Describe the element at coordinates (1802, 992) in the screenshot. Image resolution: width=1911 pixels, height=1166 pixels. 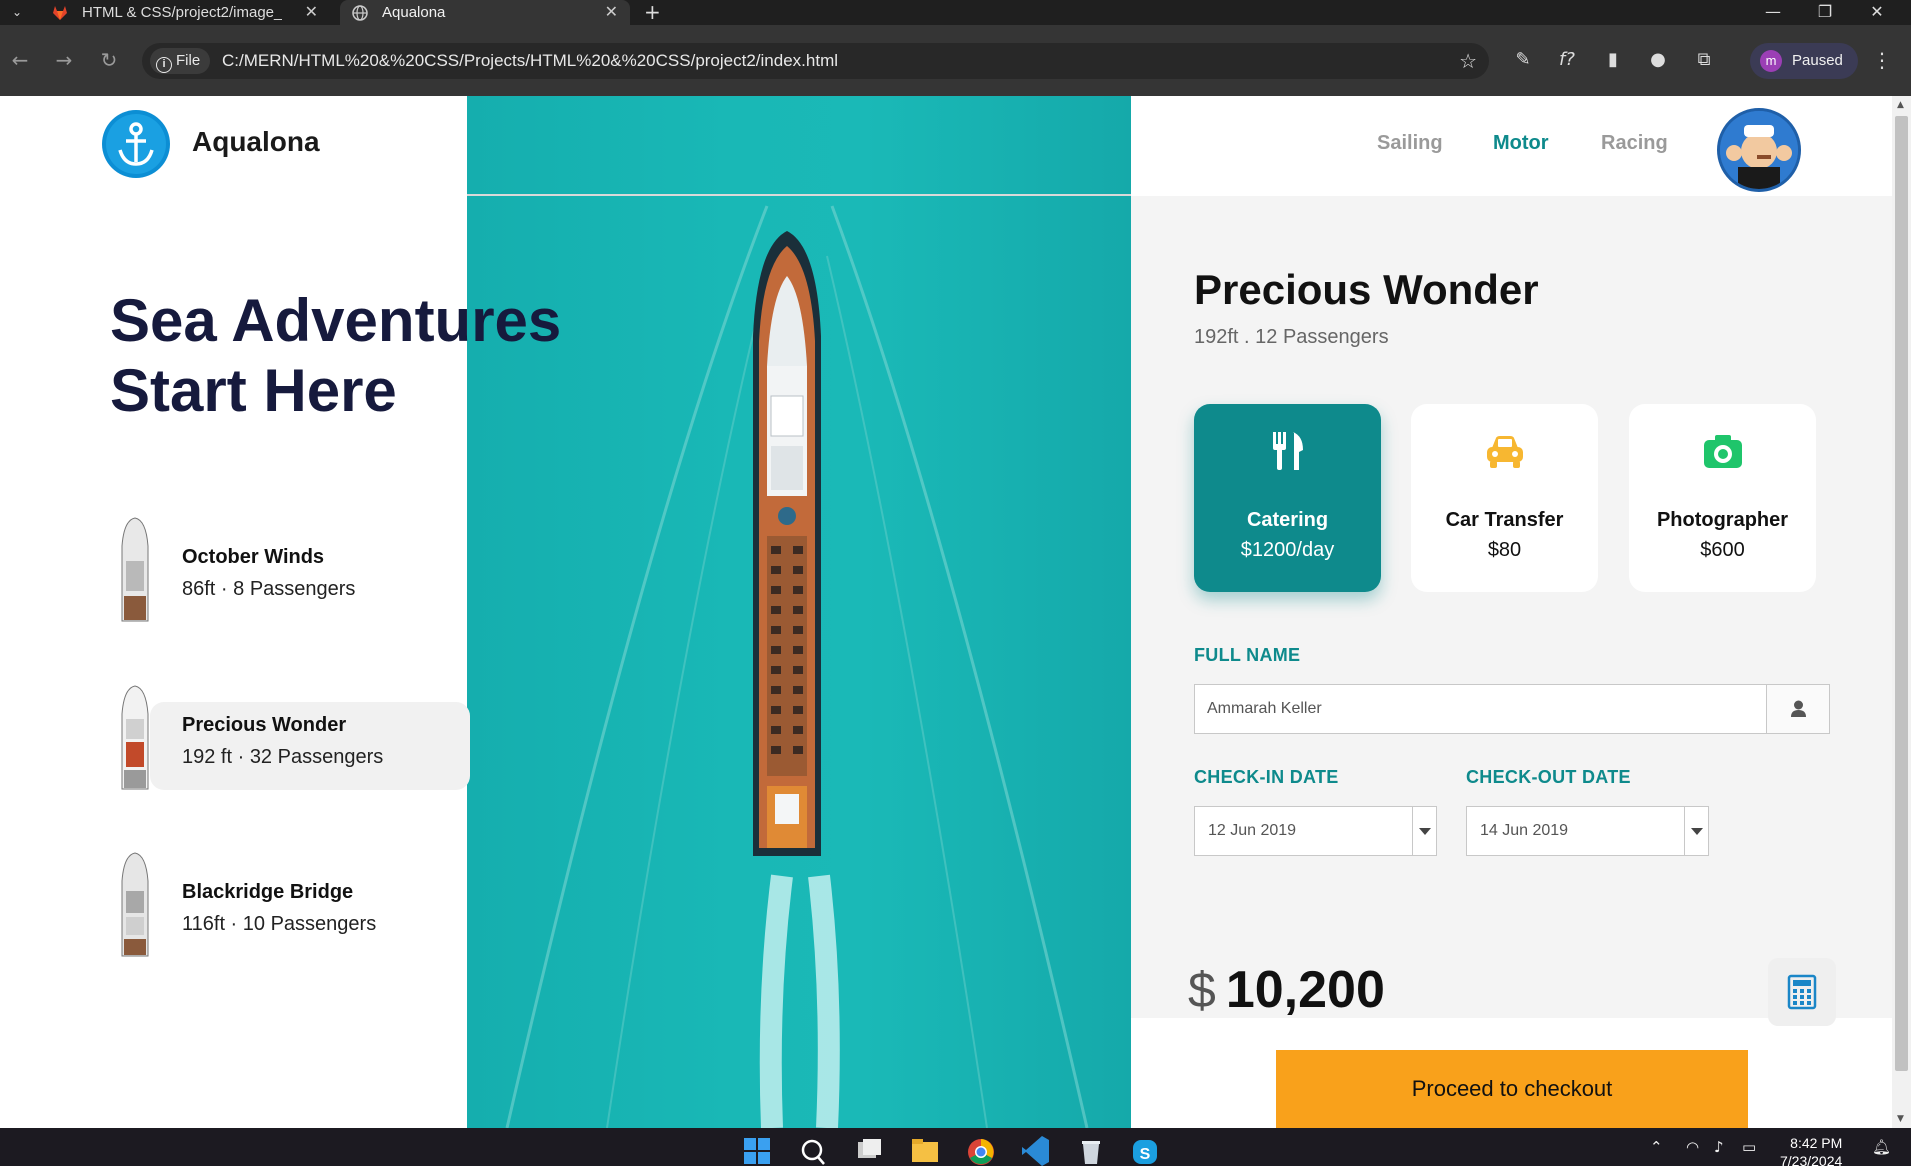
I see `calculator-button` at that location.